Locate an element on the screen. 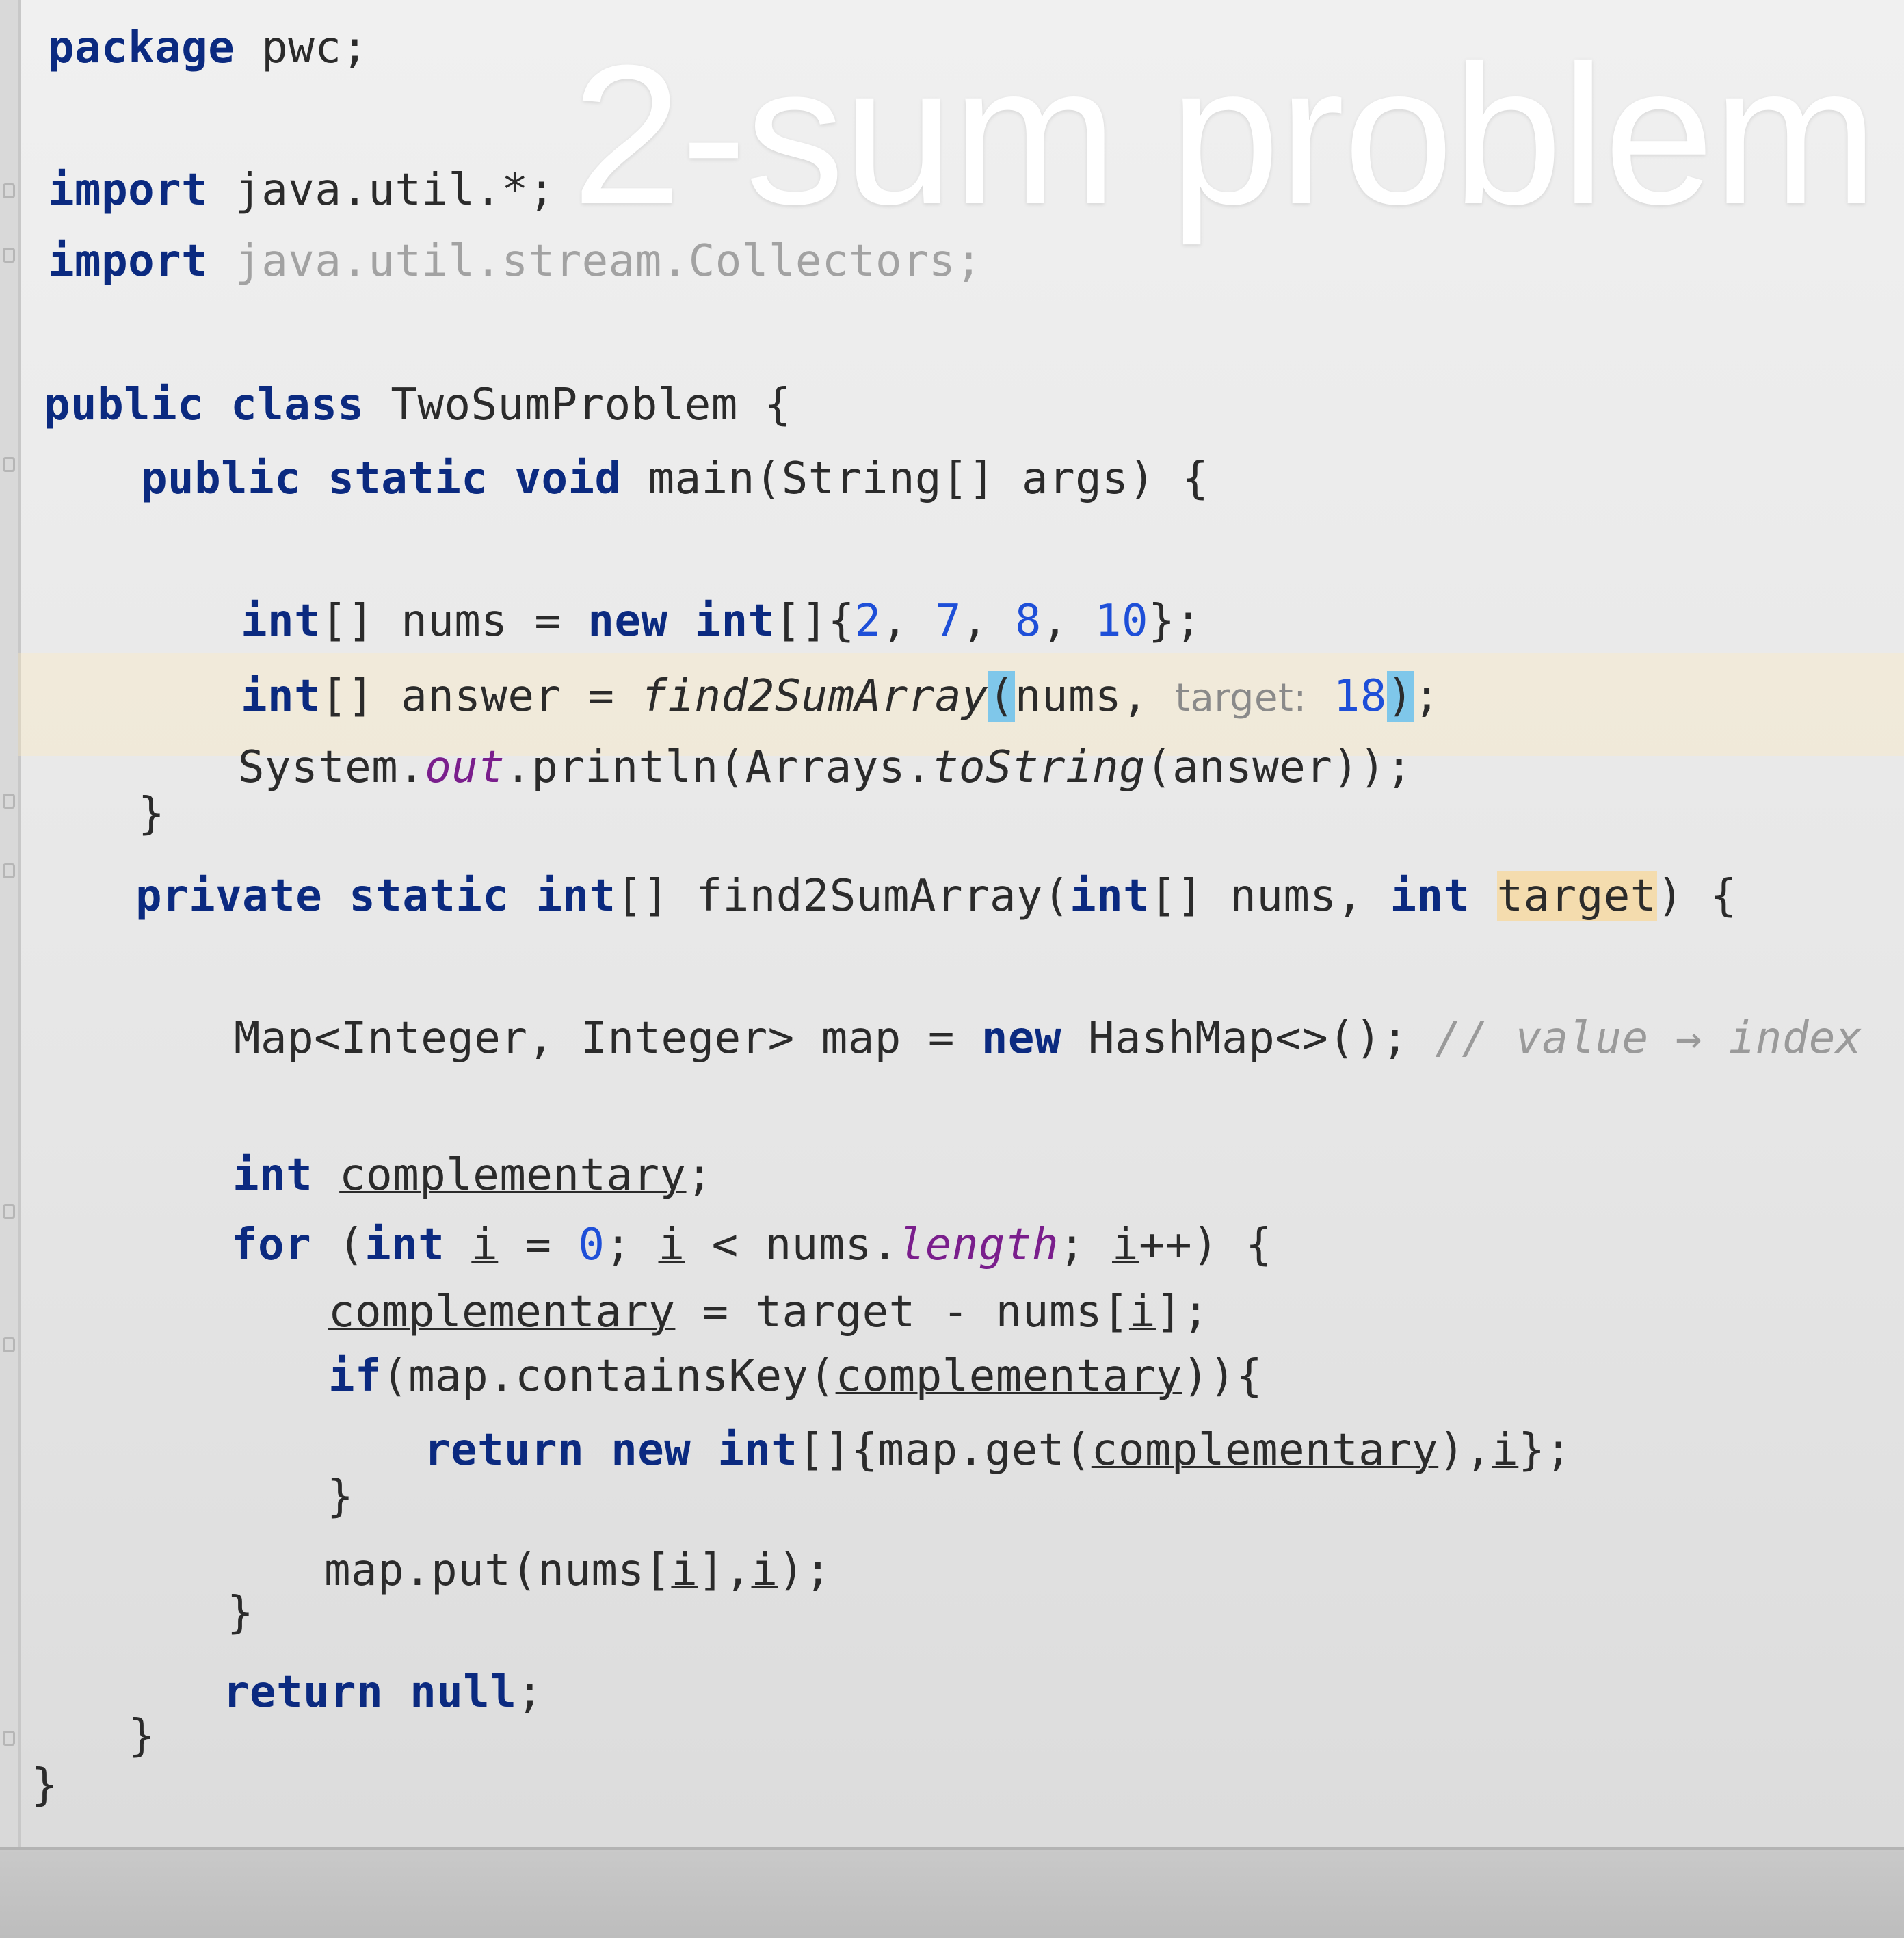 Image resolution: width=1904 pixels, height=1938 pixels. code-line-nums: int[] nums = new int[]{2, 7, 8, 10}; is located at coordinates (721, 621).